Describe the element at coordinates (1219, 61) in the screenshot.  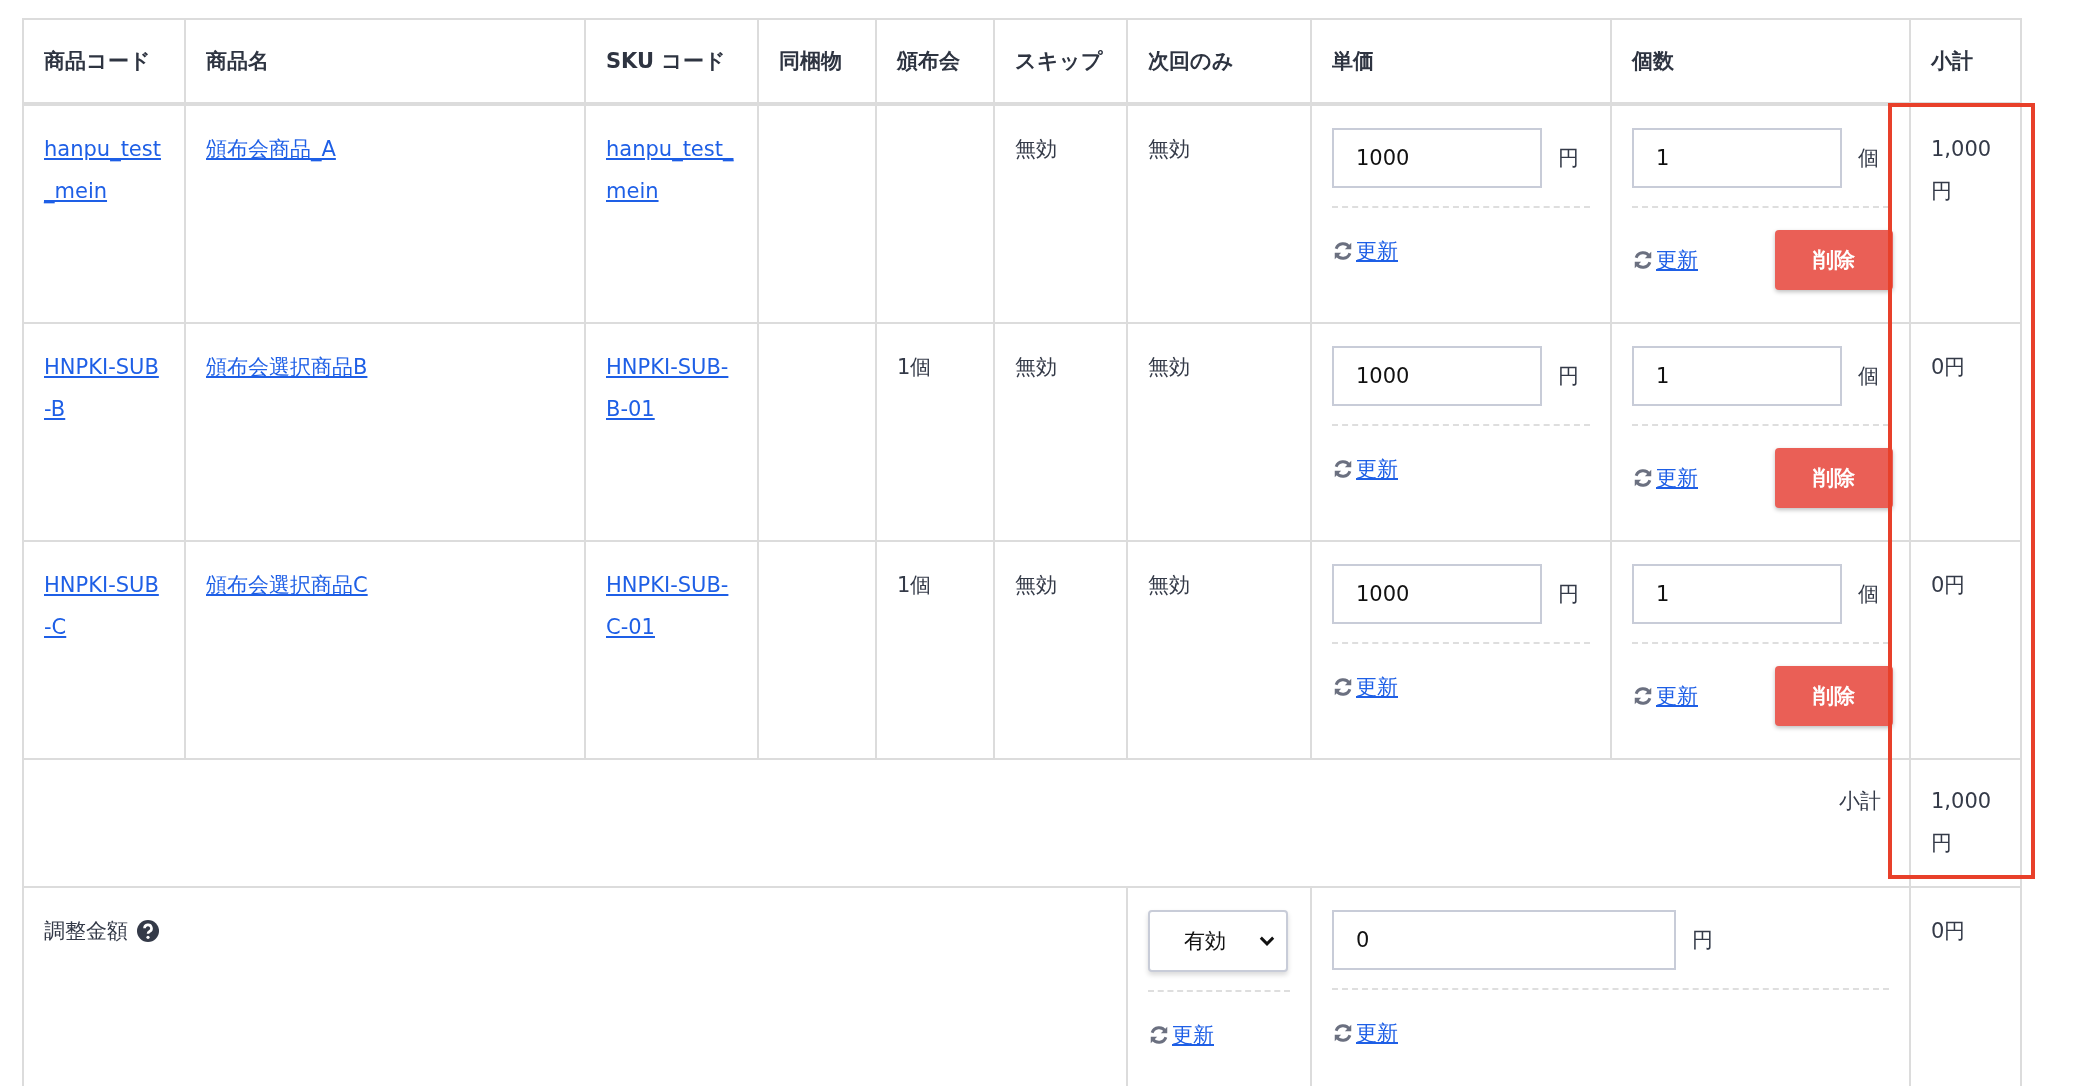
I see `column-header: 次回のみ` at that location.